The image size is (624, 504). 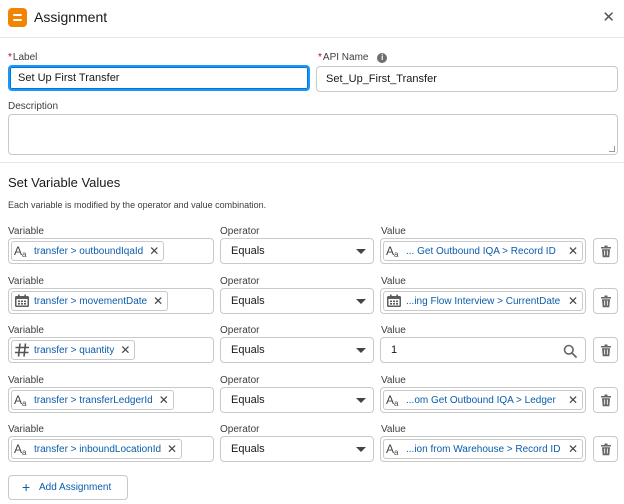 What do you see at coordinates (312, 162) in the screenshot?
I see `section-divider` at bounding box center [312, 162].